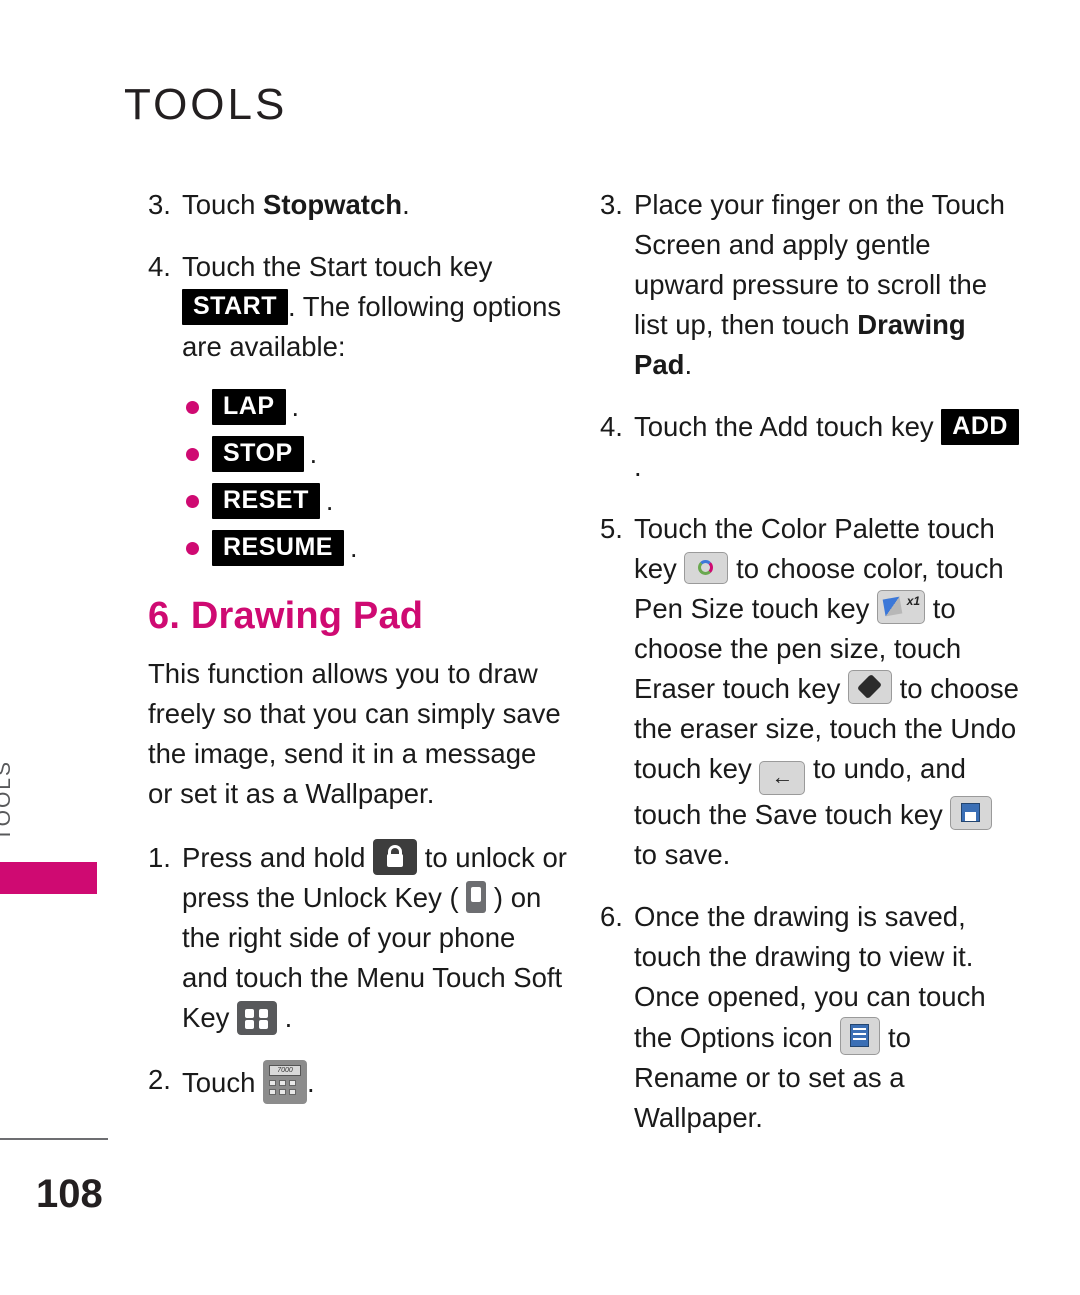 The height and width of the screenshot is (1295, 1080). Describe the element at coordinates (285, 1082) in the screenshot. I see `tools-icon: 7000` at that location.